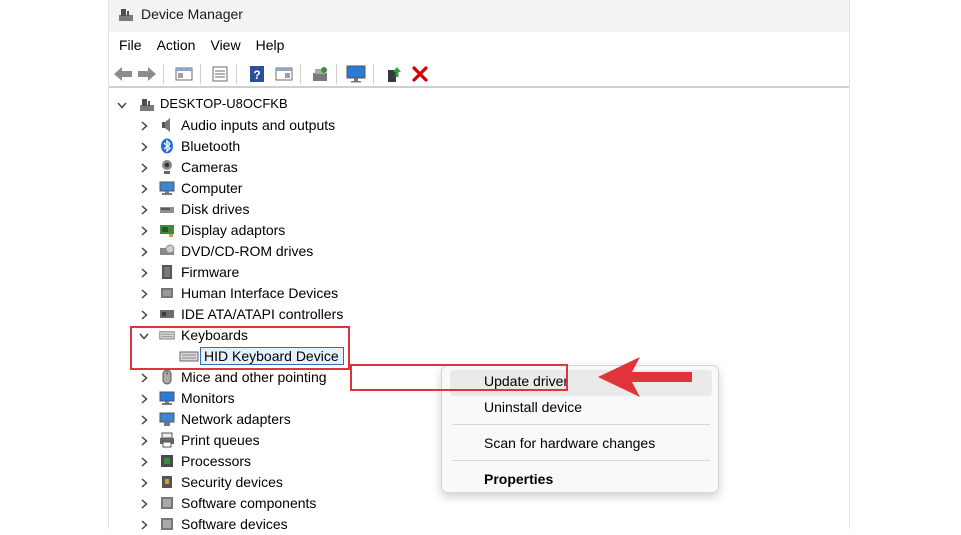 This screenshot has height=535, width=961. I want to click on tree-node-label: Security devices, so click(232, 482).